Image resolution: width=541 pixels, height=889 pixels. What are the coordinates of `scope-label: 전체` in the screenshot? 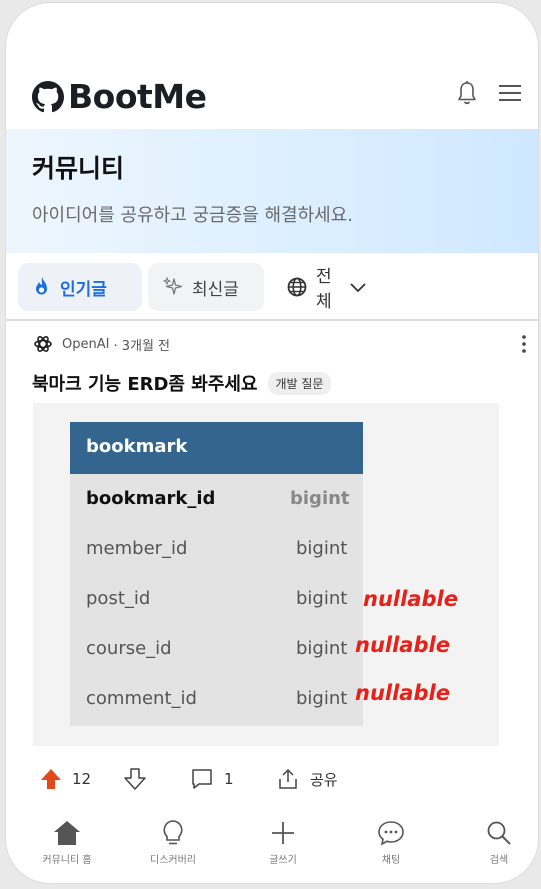 It's located at (324, 289).